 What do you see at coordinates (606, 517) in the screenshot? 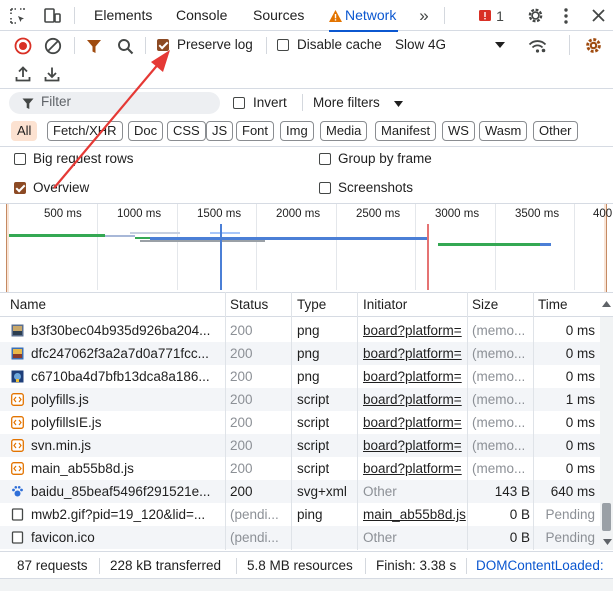
I see `scrollbar-thumb` at bounding box center [606, 517].